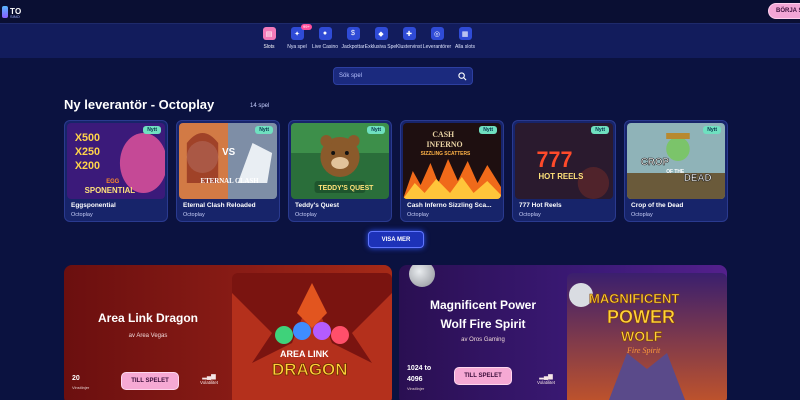 The width and height of the screenshot is (800, 400). Describe the element at coordinates (219, 205) in the screenshot. I see `game-title: Eternal Clash Reloaded` at that location.